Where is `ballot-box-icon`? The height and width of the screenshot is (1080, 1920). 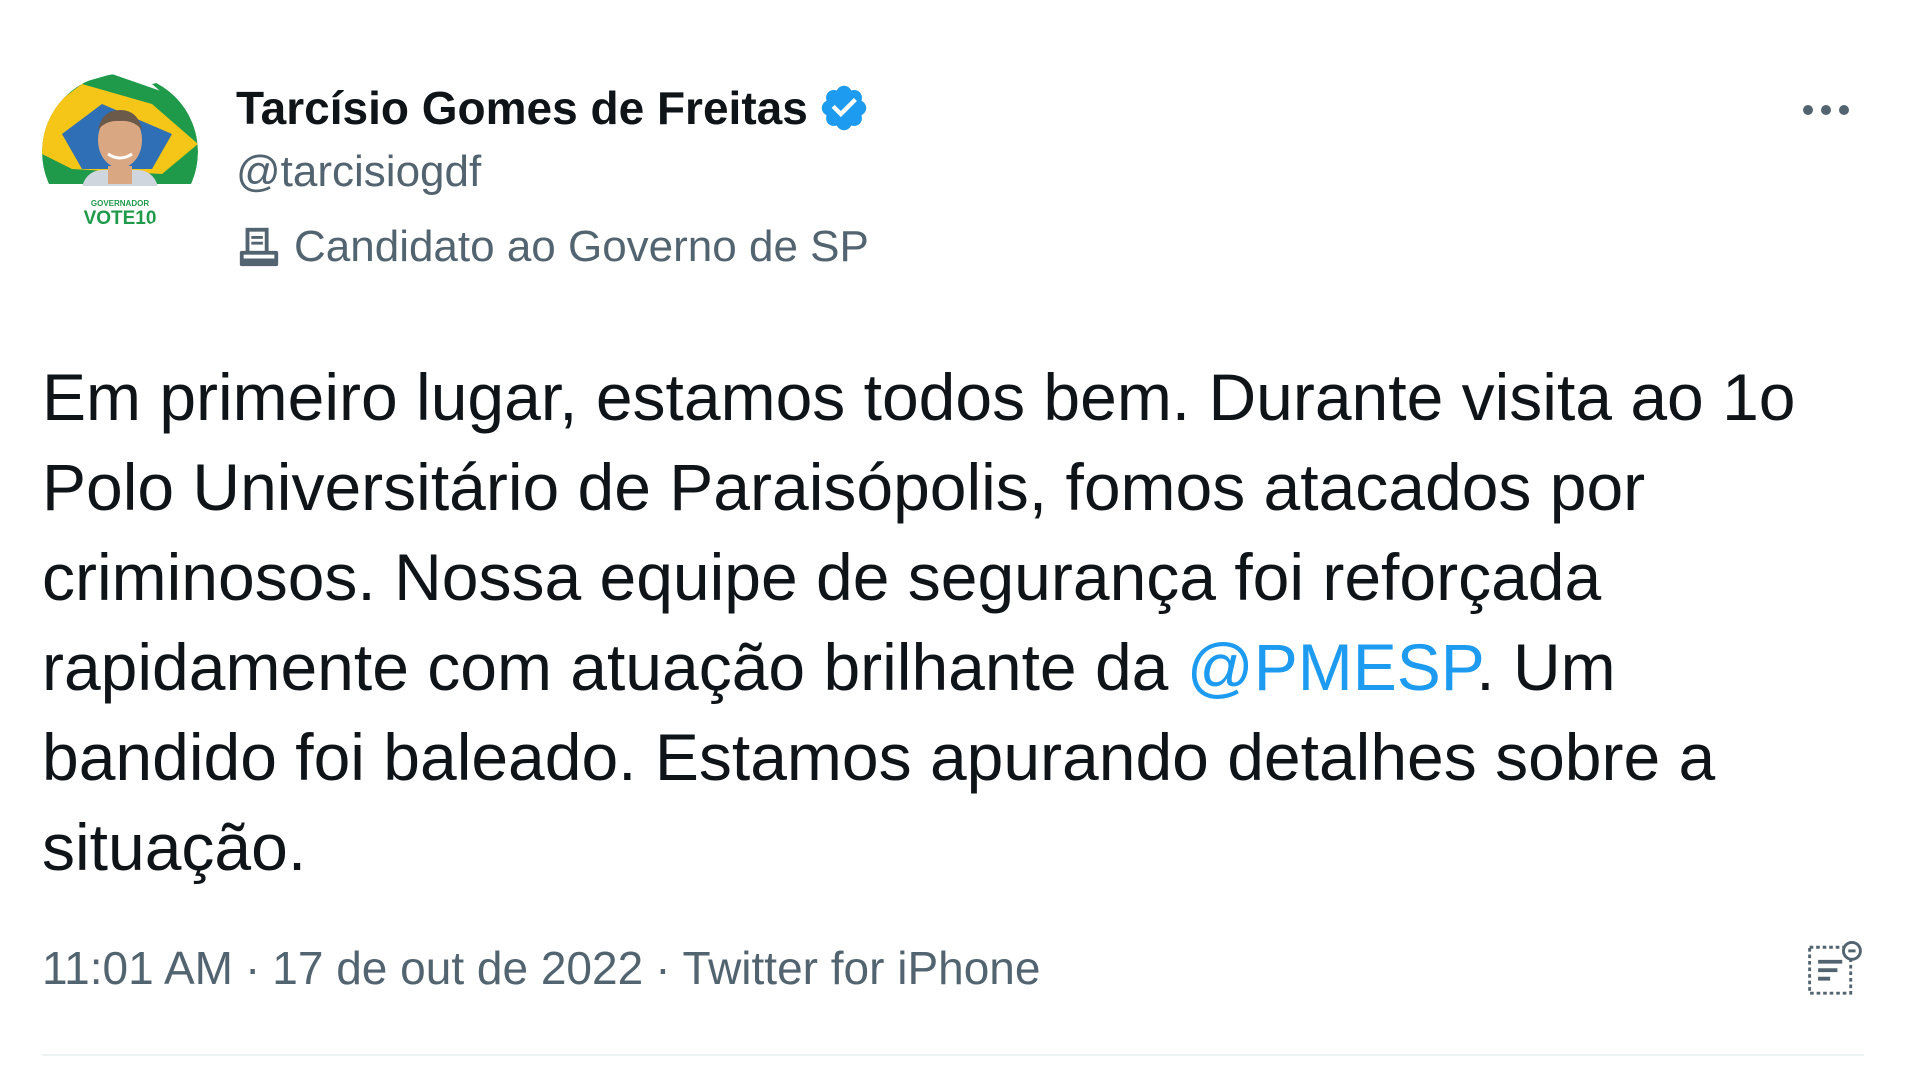 ballot-box-icon is located at coordinates (259, 247).